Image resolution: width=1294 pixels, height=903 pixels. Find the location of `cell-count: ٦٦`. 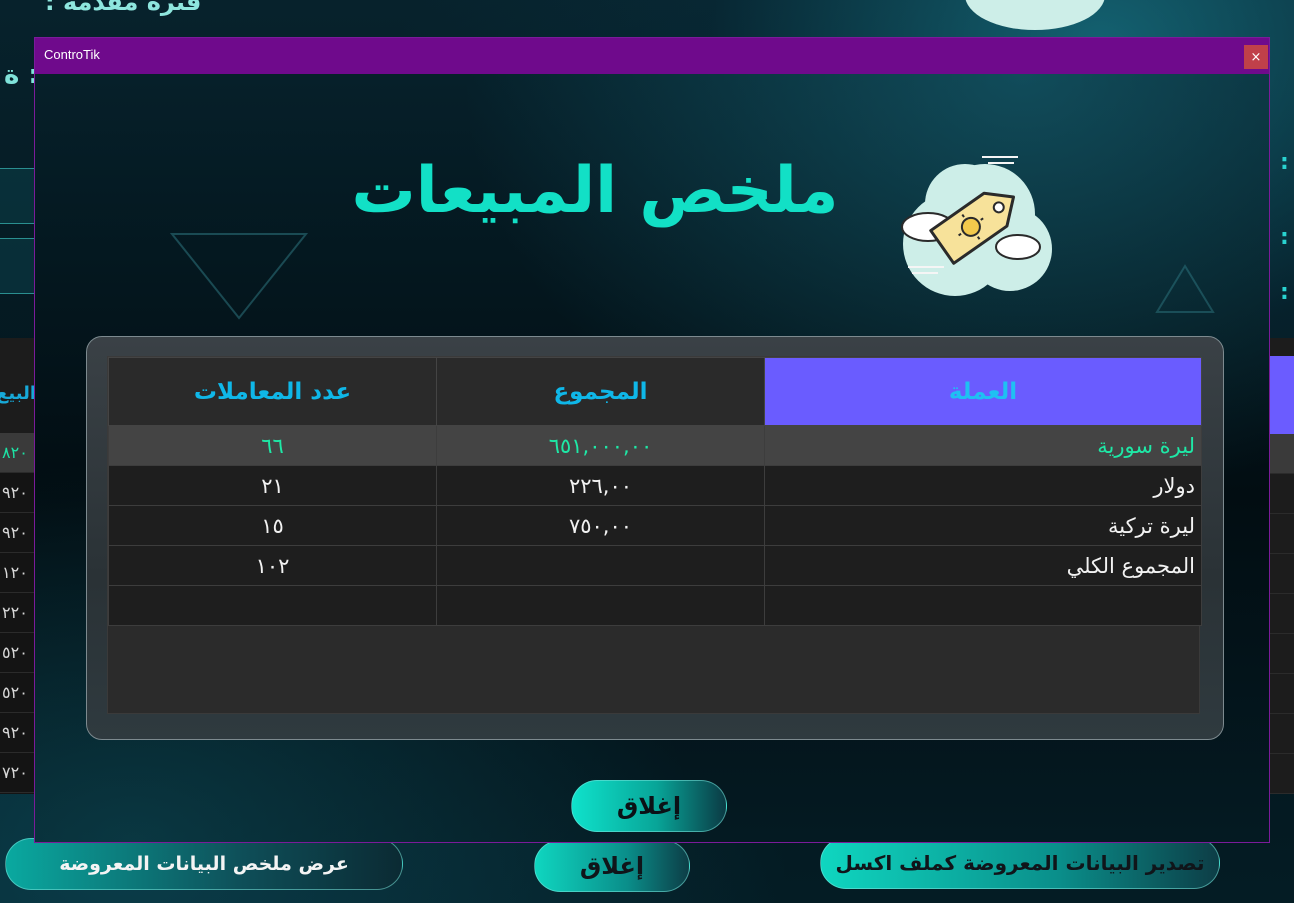

cell-count: ٦٦ is located at coordinates (272, 445).